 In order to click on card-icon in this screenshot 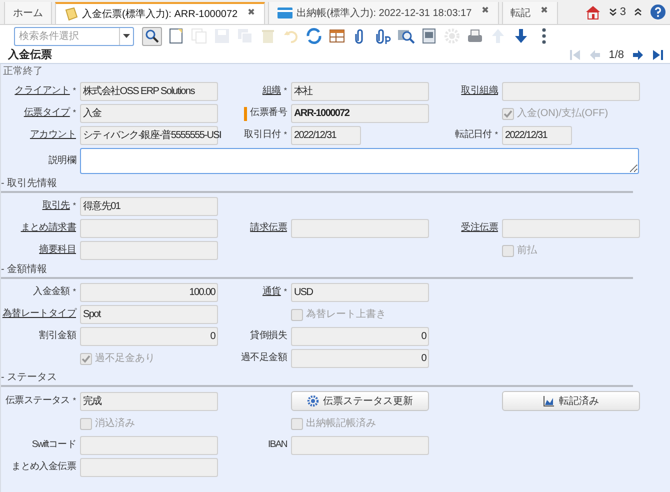, I will do `click(284, 13)`.